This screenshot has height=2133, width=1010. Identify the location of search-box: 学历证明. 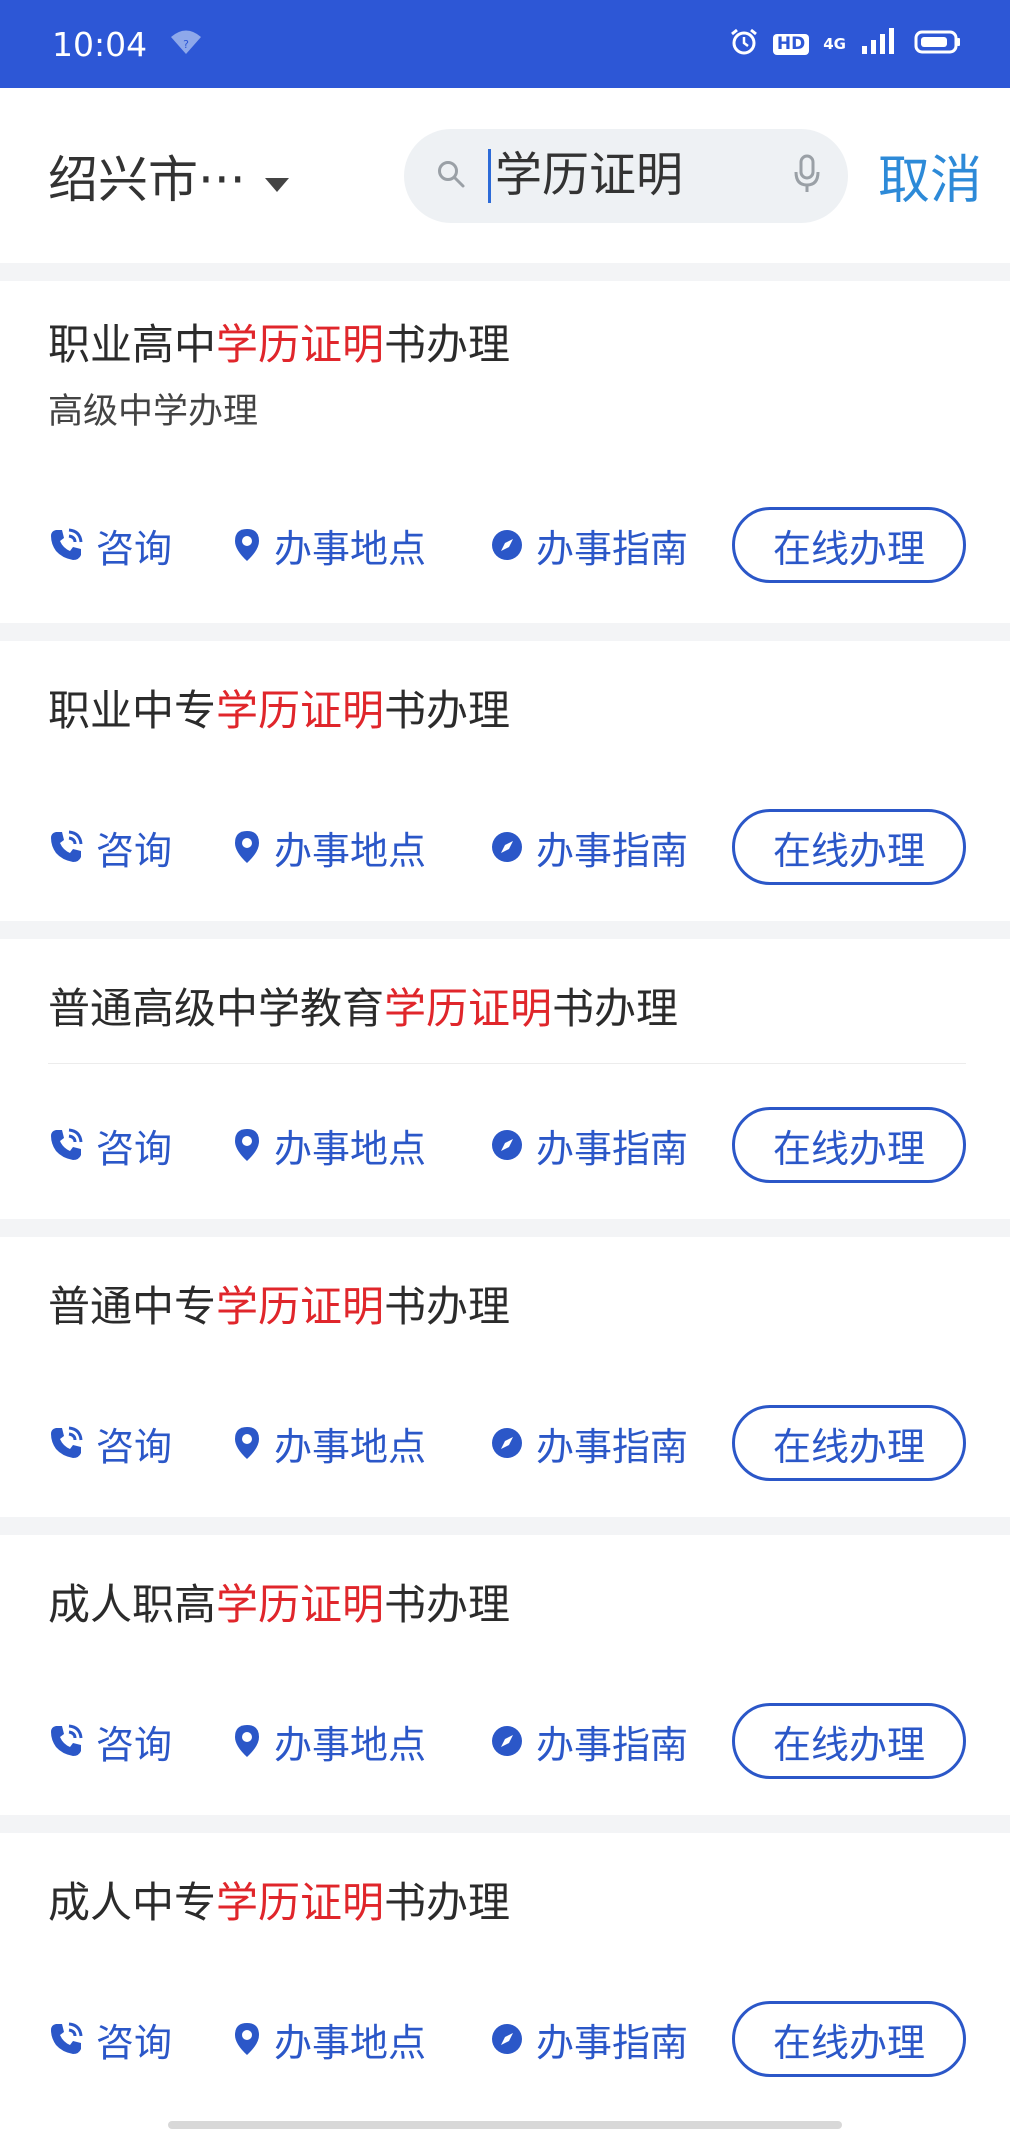
(626, 175).